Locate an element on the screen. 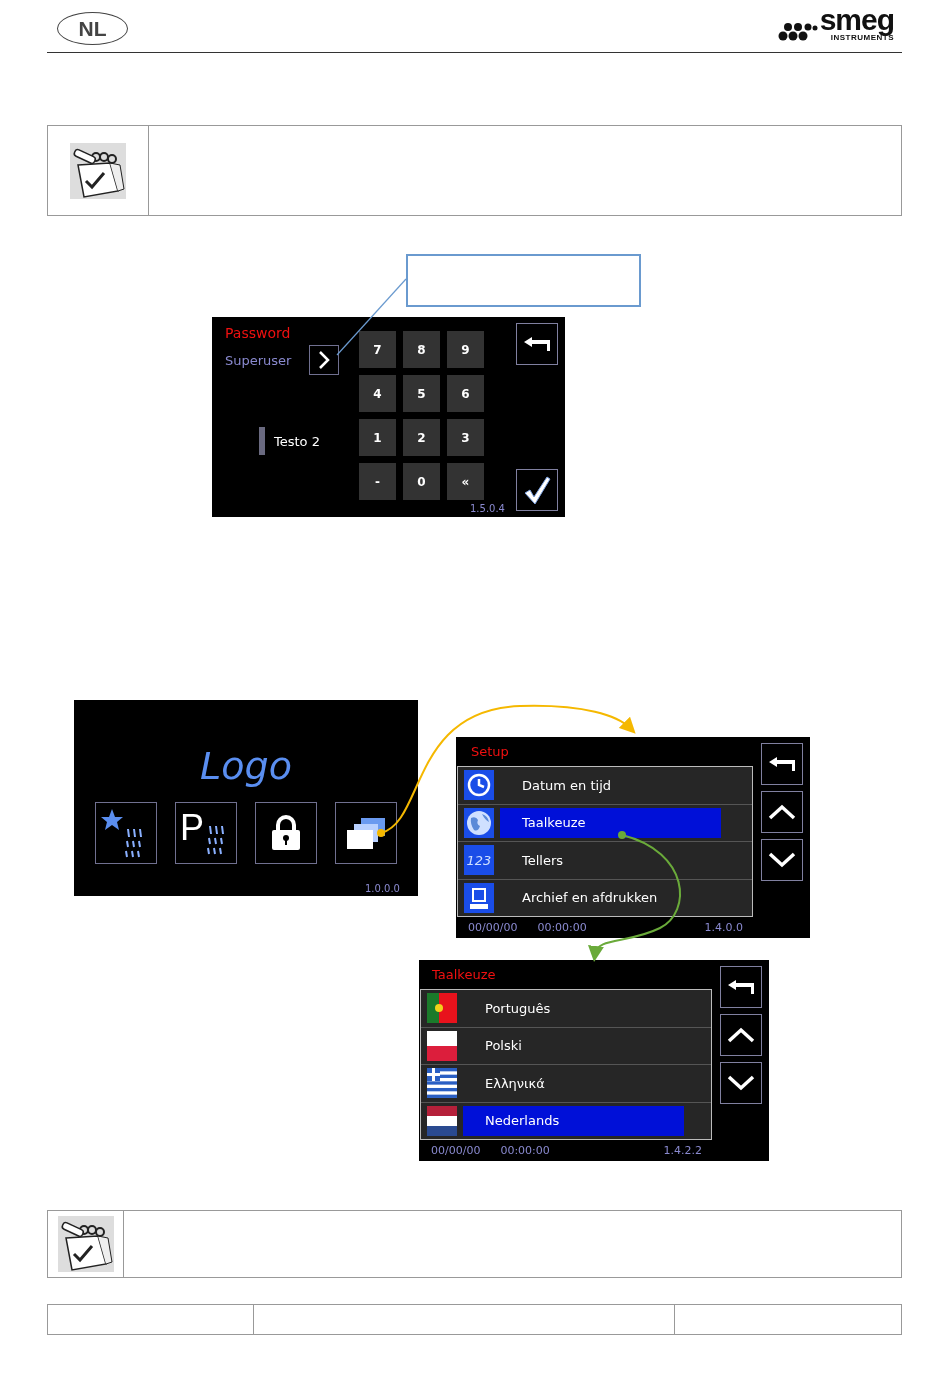 The image size is (950, 1387). field-label: Testo 2 is located at coordinates (297, 441).